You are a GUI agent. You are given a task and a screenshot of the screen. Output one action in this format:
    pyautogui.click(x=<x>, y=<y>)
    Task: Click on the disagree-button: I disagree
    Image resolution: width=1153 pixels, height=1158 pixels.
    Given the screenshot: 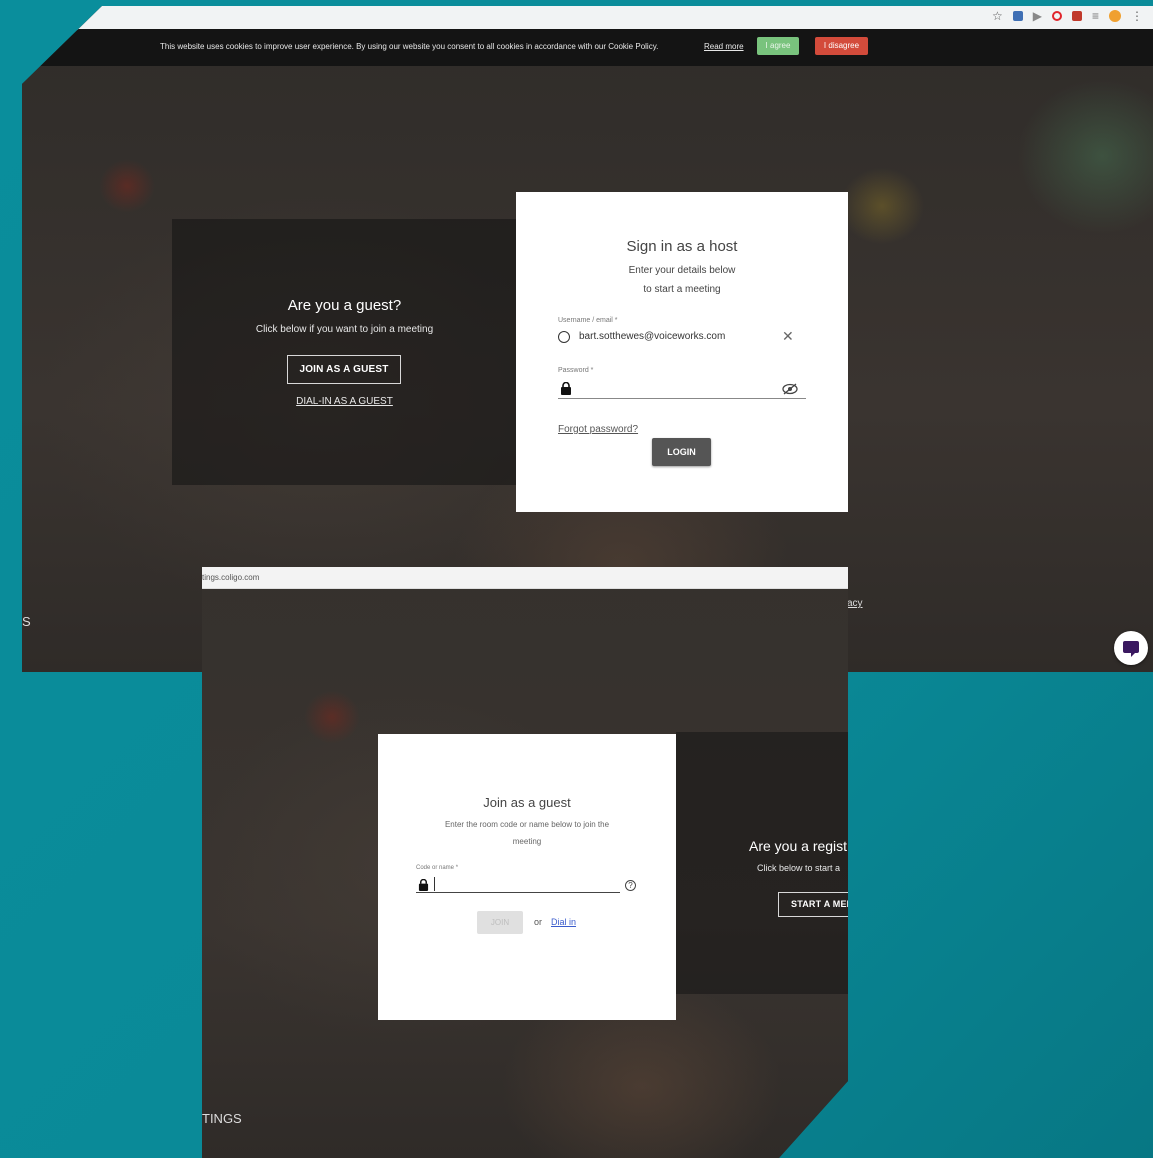 What is the action you would take?
    pyautogui.click(x=841, y=46)
    